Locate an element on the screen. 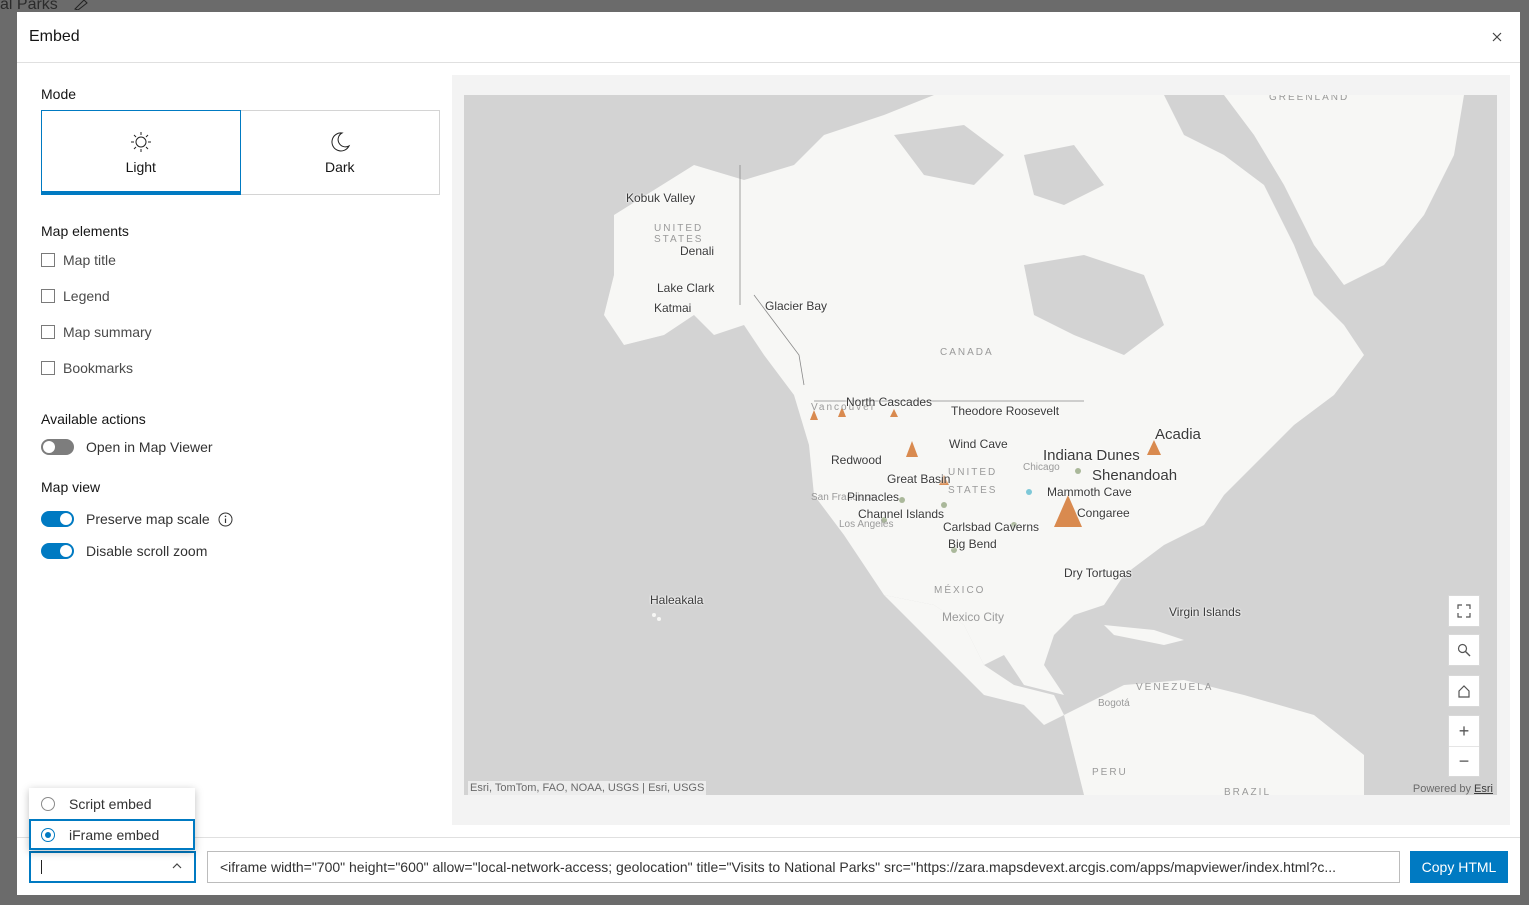  zoom-out-button: − is located at coordinates (1464, 761).